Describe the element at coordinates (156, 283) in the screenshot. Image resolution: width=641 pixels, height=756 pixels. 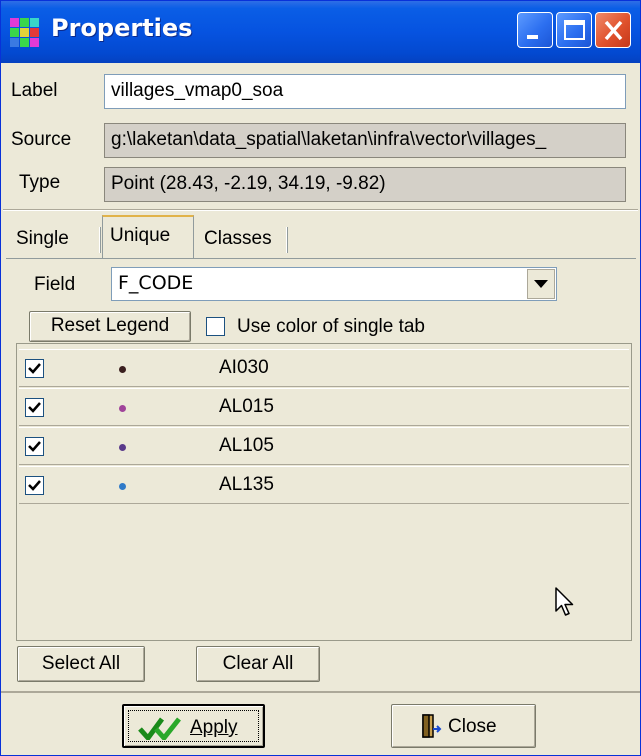
I see `field-select-value: F_CODE` at that location.